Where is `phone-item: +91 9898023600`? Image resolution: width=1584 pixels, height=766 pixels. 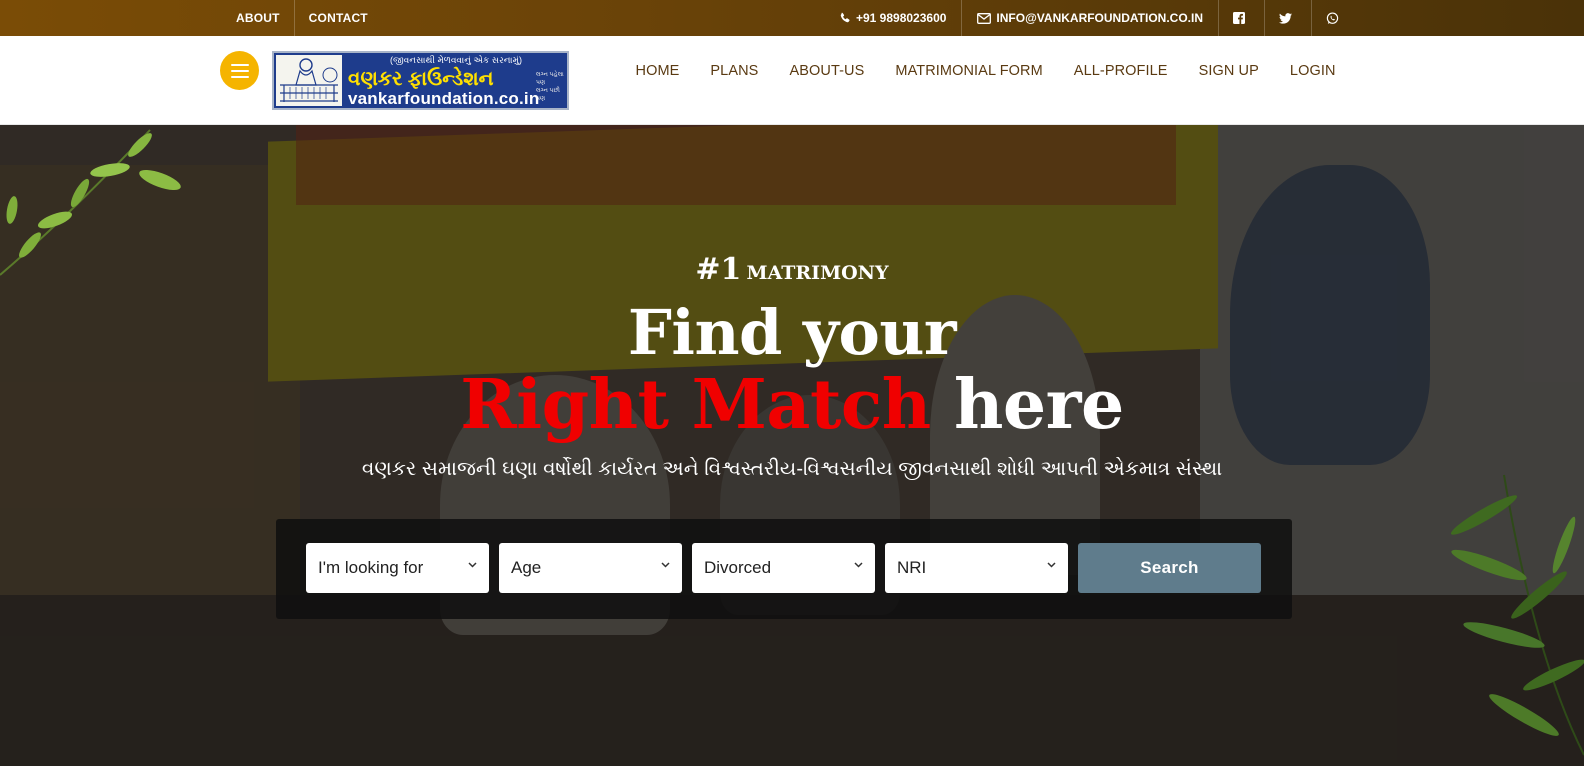
phone-item: +91 9898023600 is located at coordinates (892, 18).